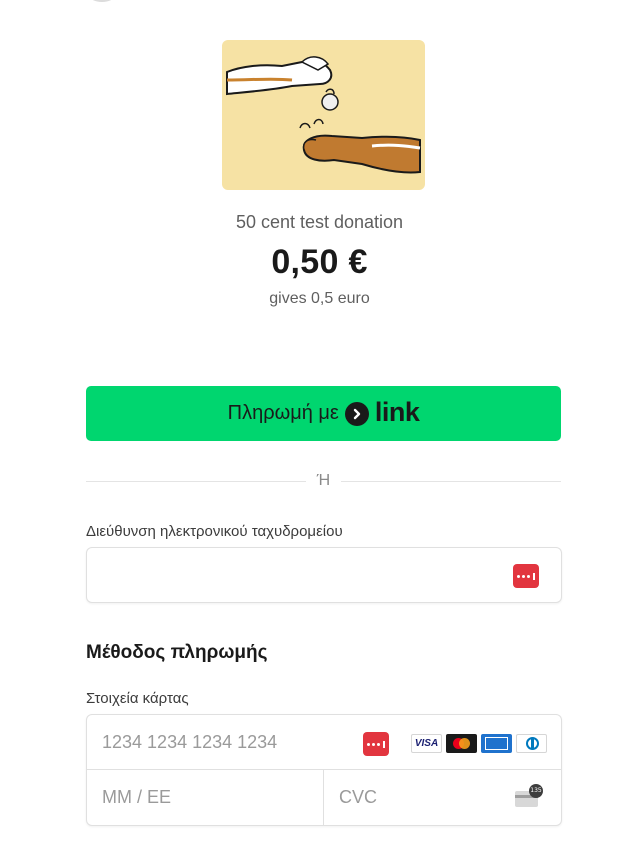 The height and width of the screenshot is (854, 639). Describe the element at coordinates (214, 531) in the screenshot. I see `email-label: Διεύθυνση ηλεκτρονικού ταχυδρομείου` at that location.